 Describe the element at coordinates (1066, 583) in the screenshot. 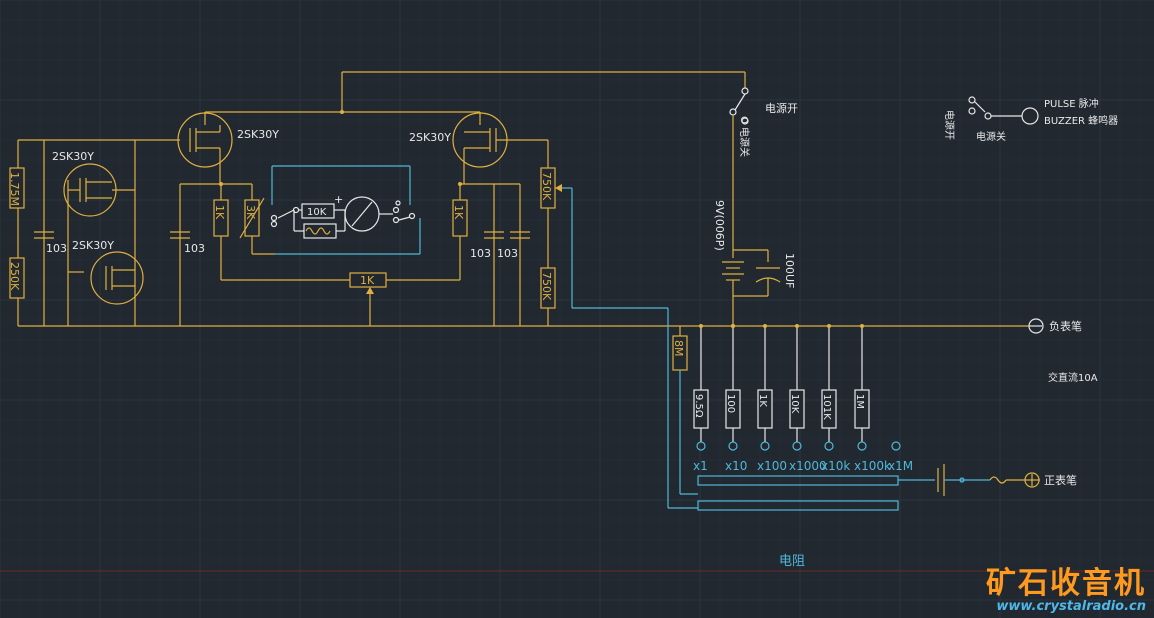

I see `watermark-title: 矿石收音机` at that location.